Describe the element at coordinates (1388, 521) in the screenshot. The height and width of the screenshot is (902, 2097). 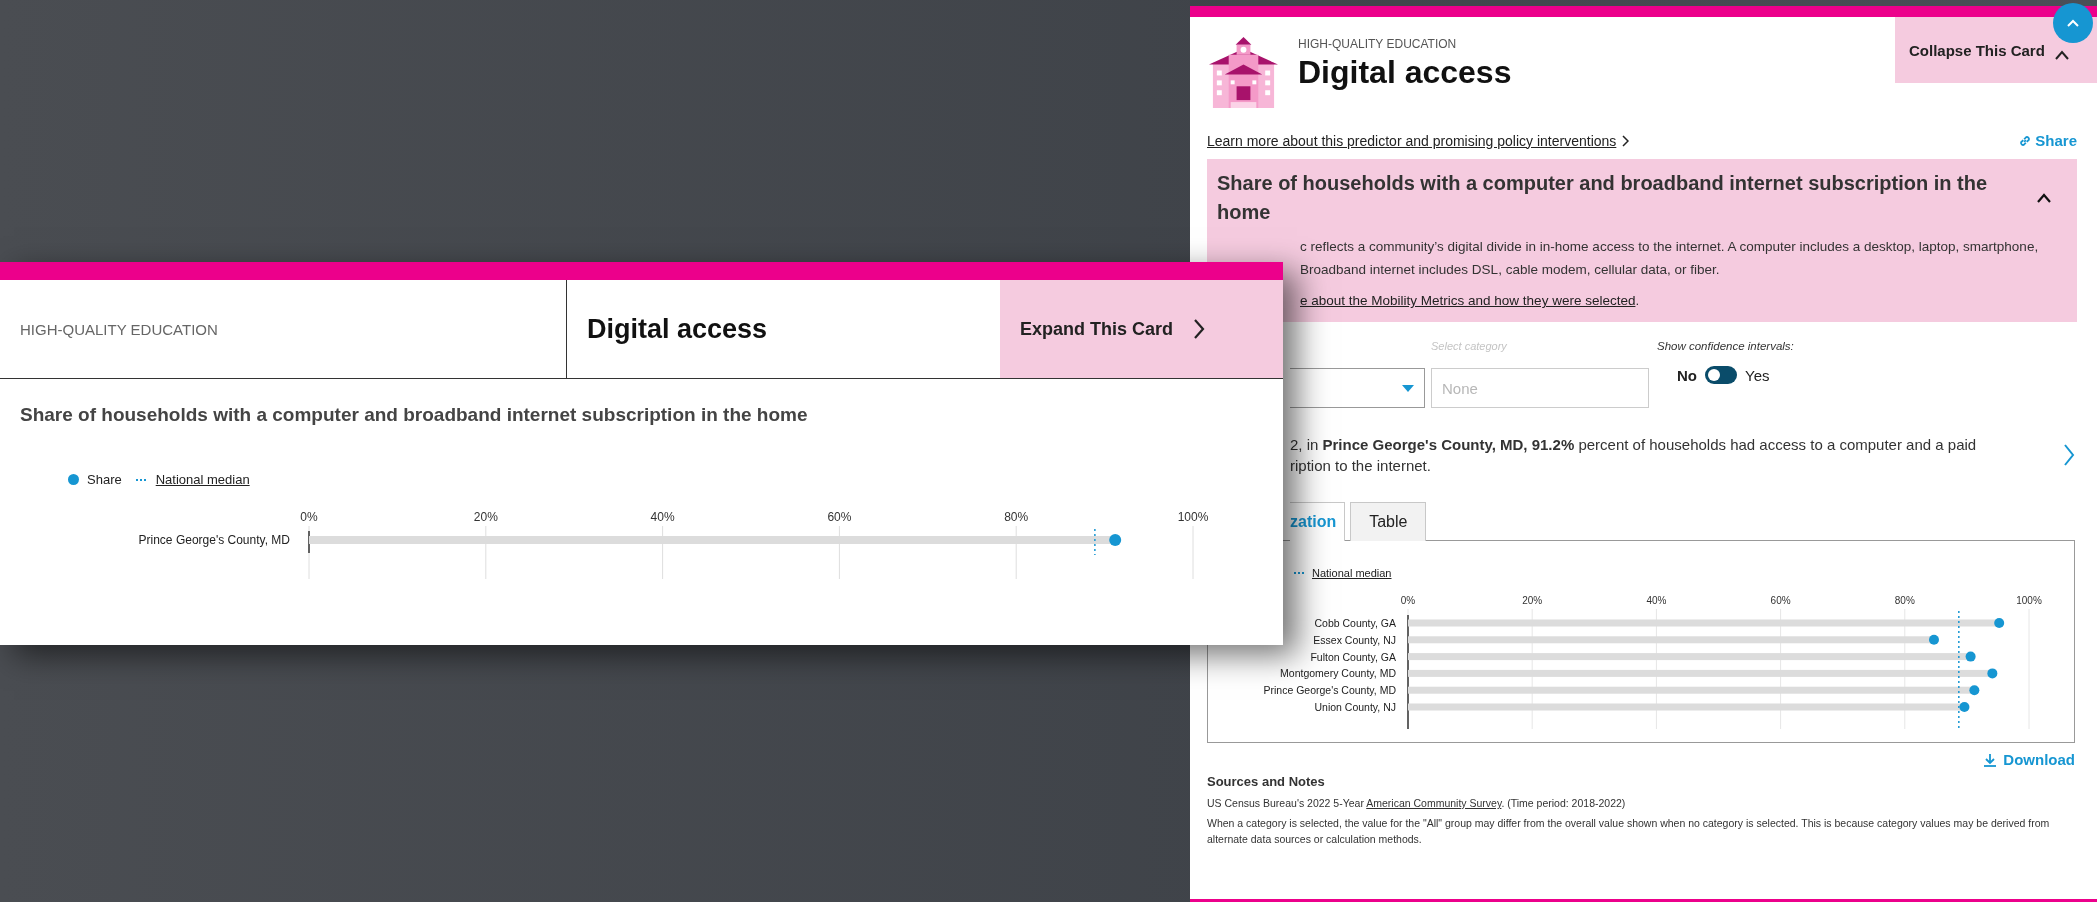
I see `tab: Table` at that location.